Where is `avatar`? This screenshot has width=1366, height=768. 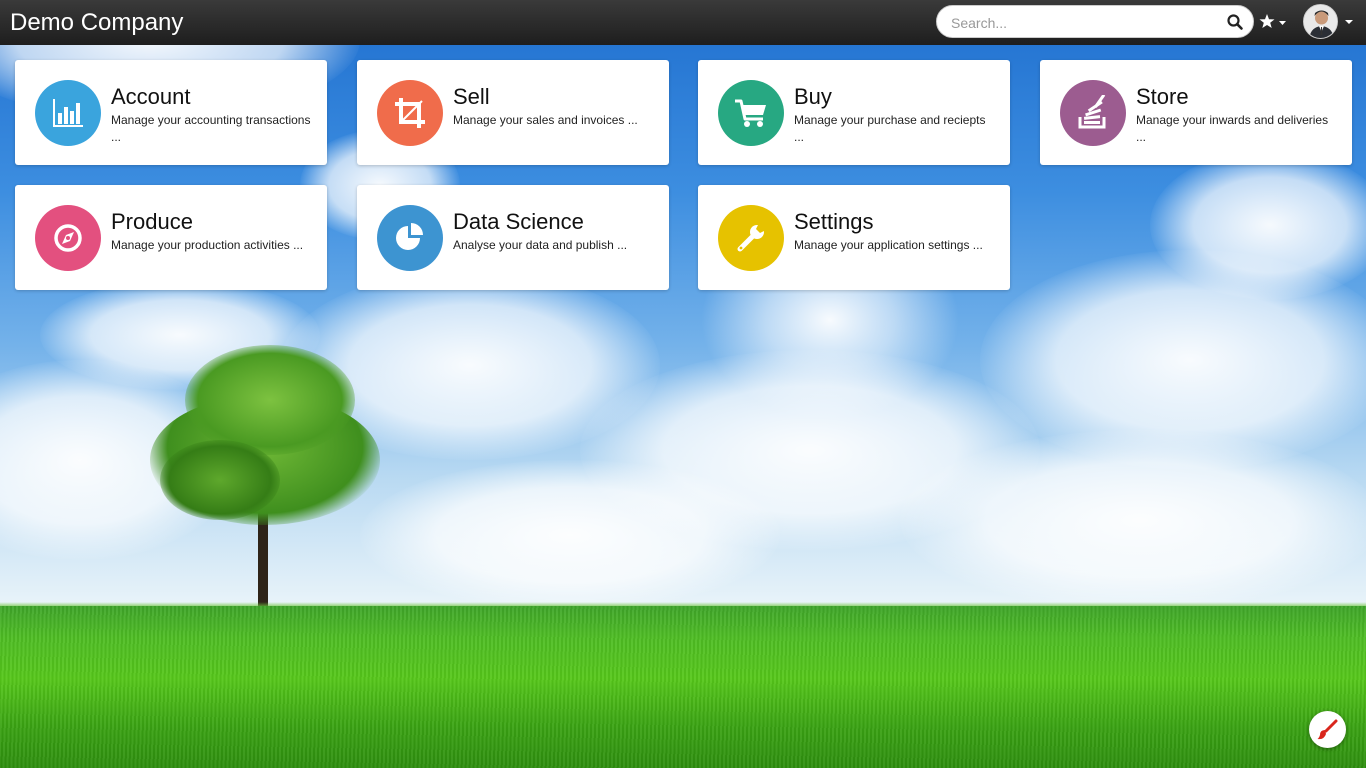
avatar is located at coordinates (1320, 21).